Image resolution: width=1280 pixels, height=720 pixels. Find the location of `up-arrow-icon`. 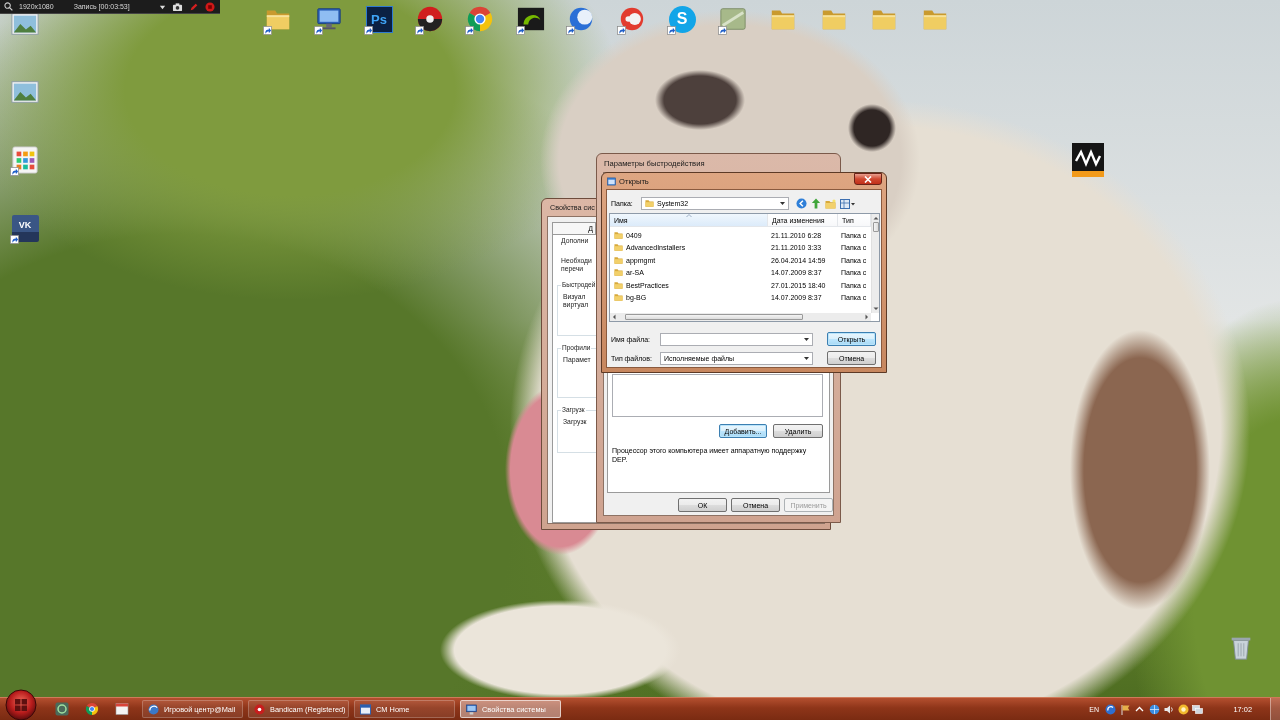

up-arrow-icon is located at coordinates (816, 203).